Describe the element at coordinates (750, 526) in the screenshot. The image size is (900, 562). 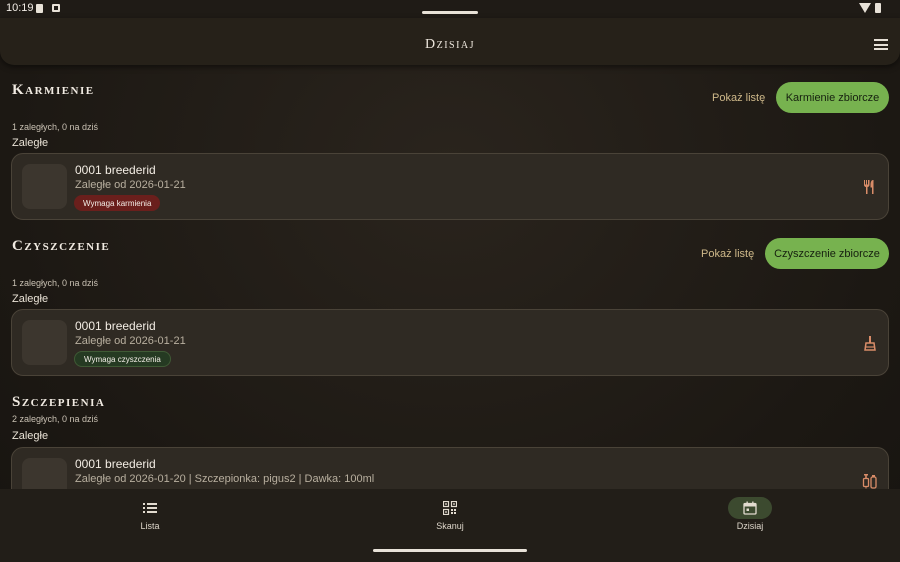
I see `nav-label: Dzisiaj` at that location.